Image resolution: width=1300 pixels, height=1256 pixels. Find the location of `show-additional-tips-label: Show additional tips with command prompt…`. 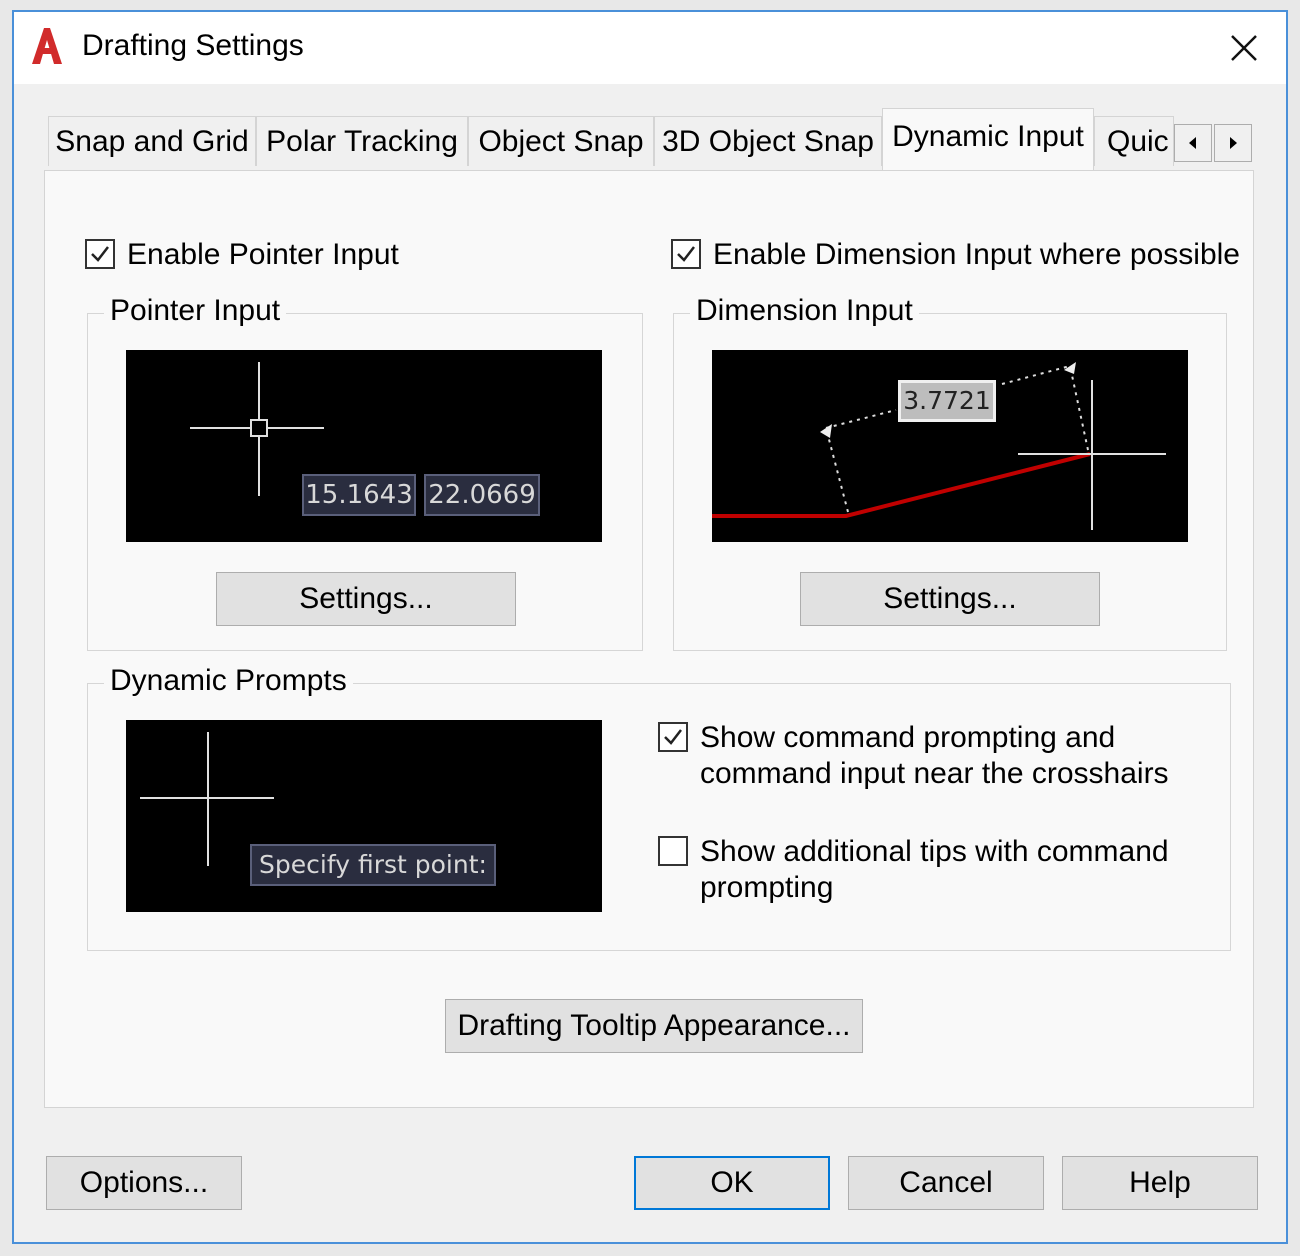

show-additional-tips-label: Show additional tips with command prompt… is located at coordinates (934, 869).